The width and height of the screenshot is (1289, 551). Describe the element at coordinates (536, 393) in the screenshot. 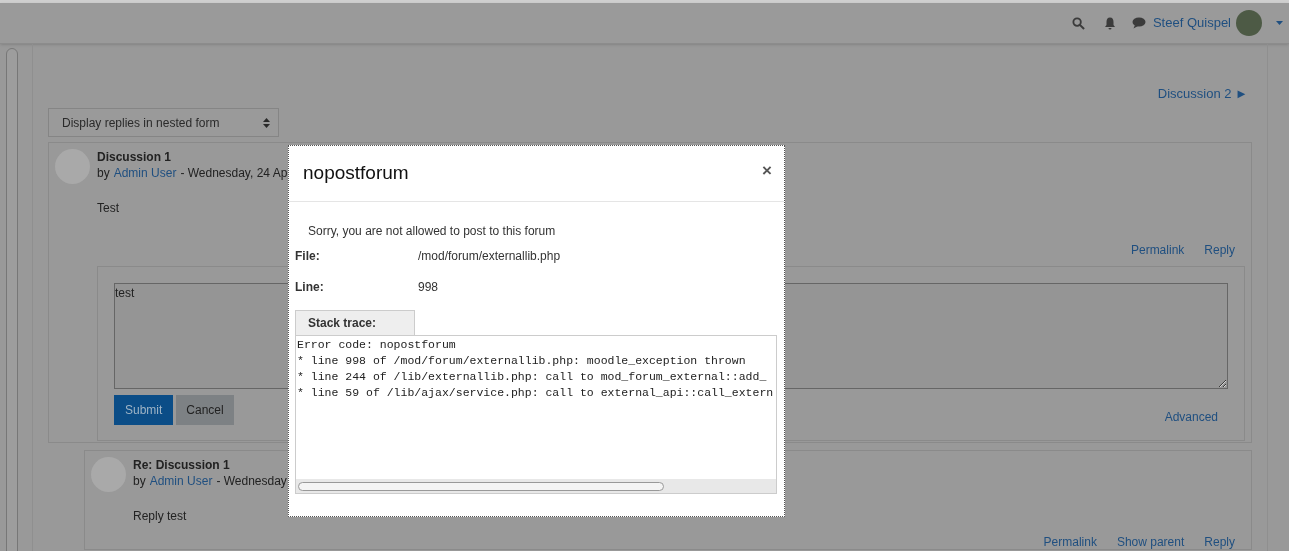

I see `stack-trace-line: * line 59 of /lib/ajax/service.php: call to external_api::call_extern` at that location.